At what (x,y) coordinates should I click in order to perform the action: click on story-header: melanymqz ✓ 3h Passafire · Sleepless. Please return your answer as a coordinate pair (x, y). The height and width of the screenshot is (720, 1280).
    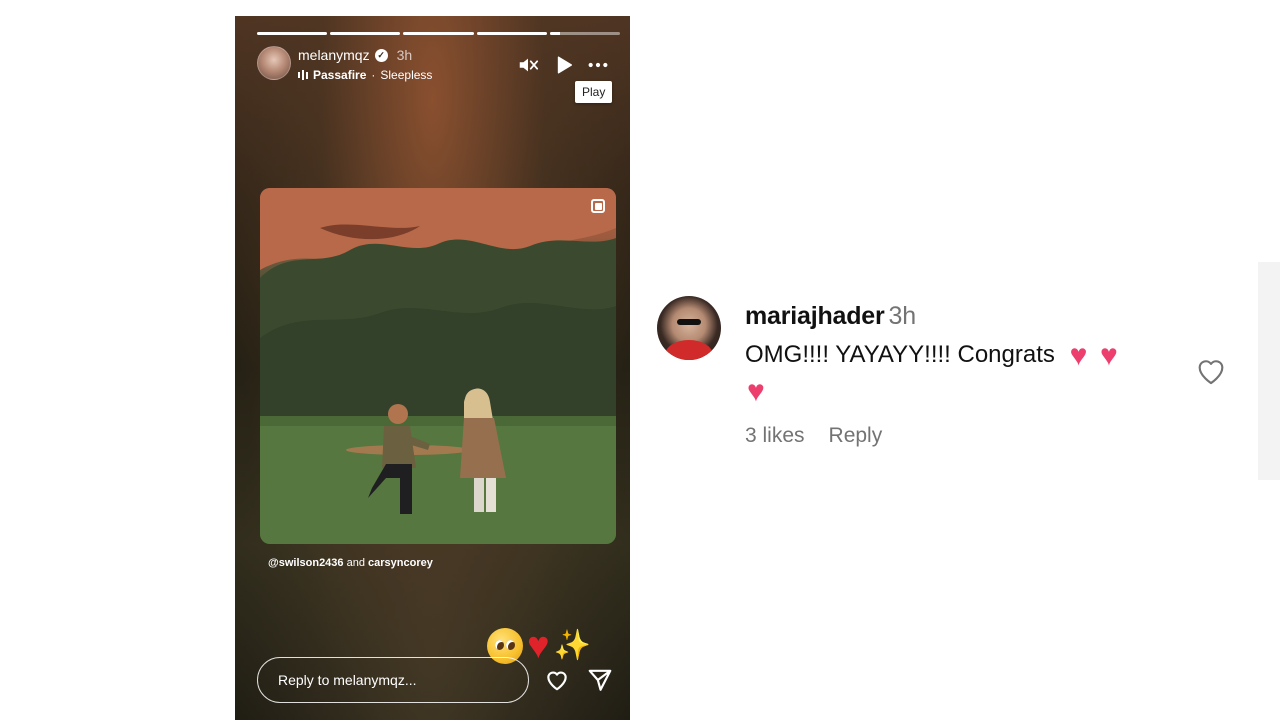
    Looking at the image, I should click on (436, 64).